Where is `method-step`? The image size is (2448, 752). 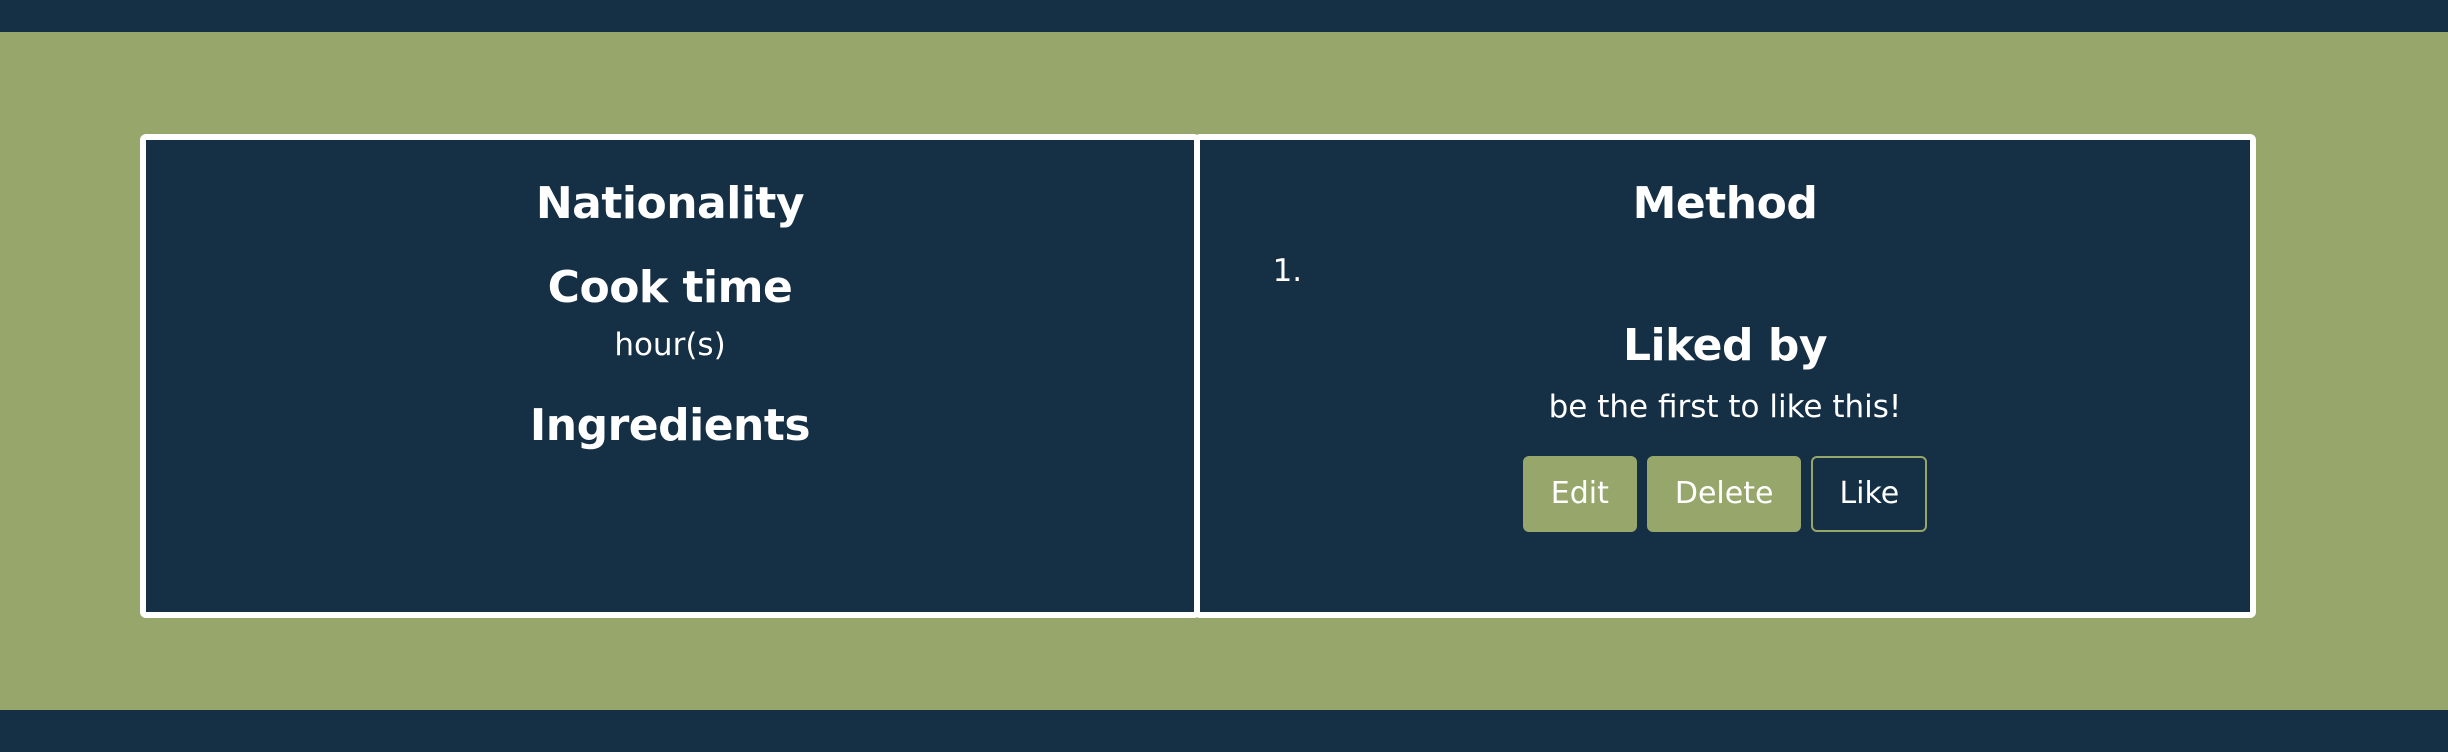 method-step is located at coordinates (1781, 271).